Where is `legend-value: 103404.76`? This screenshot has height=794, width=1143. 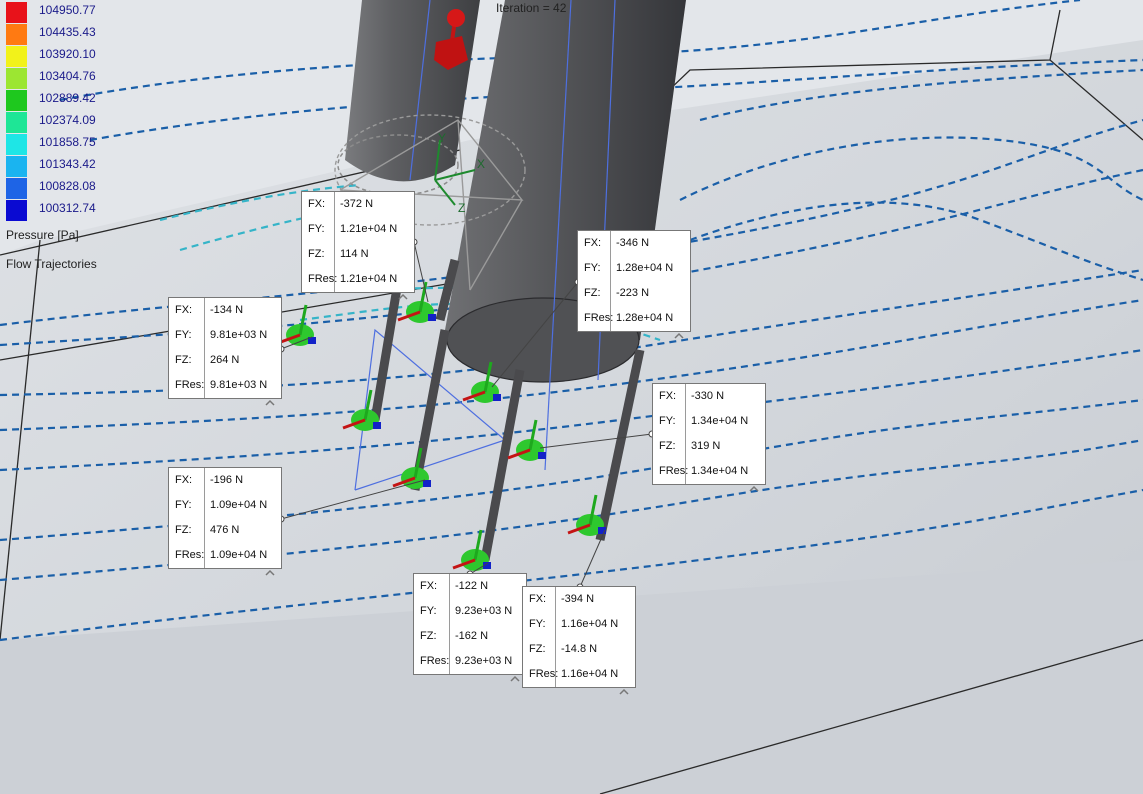
legend-value: 103404.76 is located at coordinates (67, 76).